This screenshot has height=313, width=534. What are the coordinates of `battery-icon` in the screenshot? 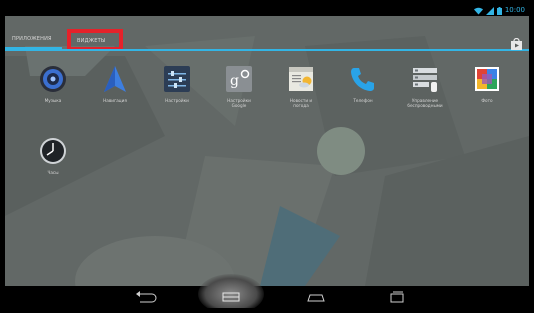 It's located at (499, 10).